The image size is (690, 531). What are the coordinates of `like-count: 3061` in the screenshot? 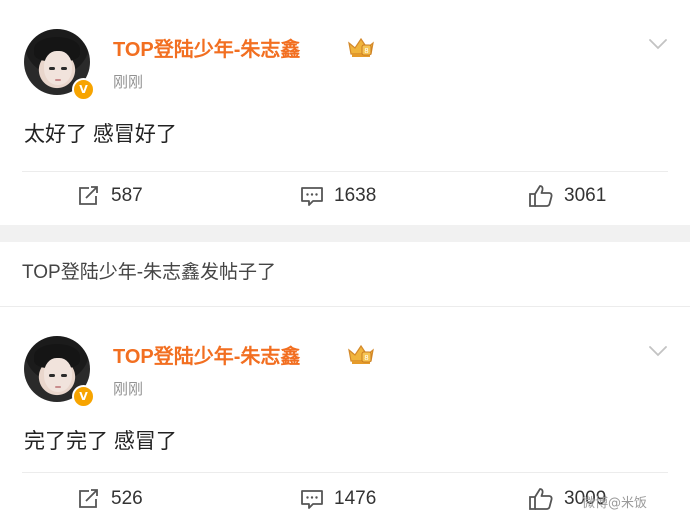 It's located at (585, 195).